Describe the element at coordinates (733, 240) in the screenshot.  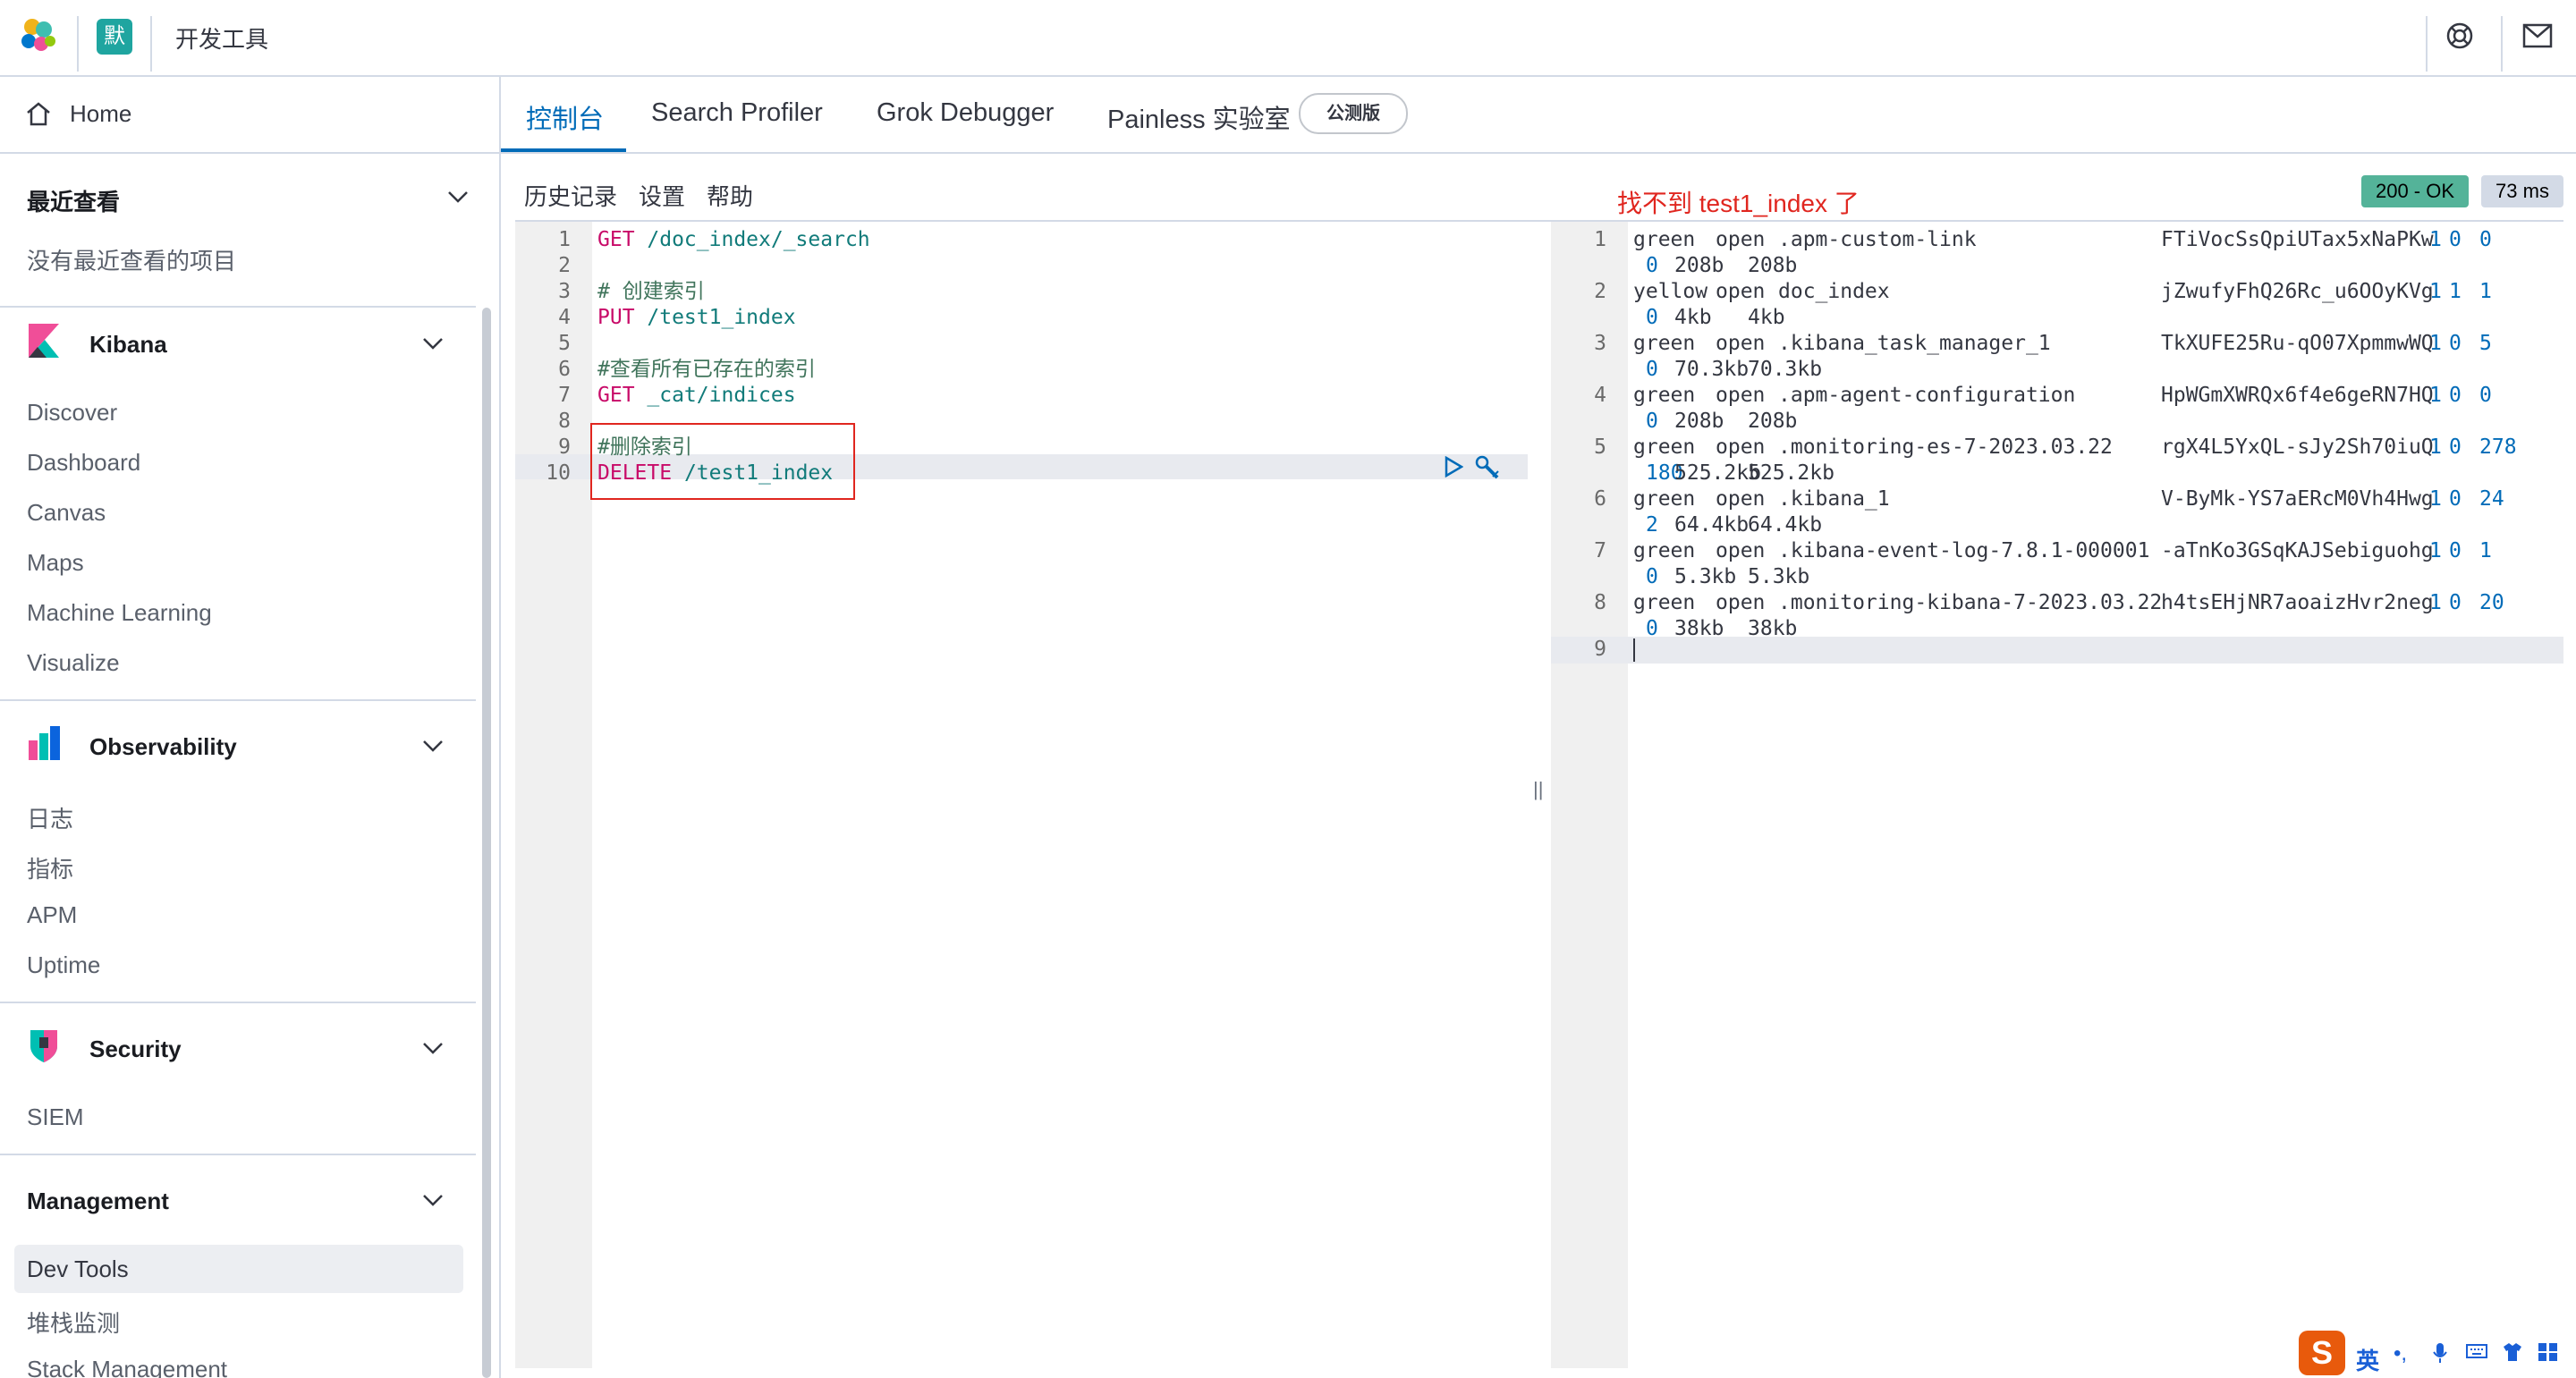
I see `code-line: GET /doc_index/_search` at that location.